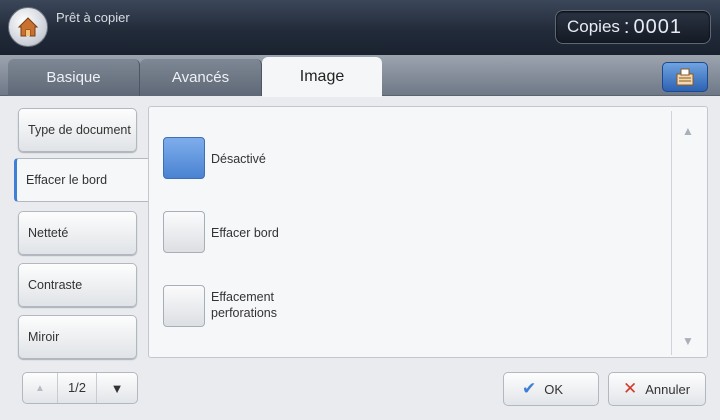 This screenshot has width=720, height=420. I want to click on sidebar-item-effacer-bord: Effacer le bord, so click(84, 180).